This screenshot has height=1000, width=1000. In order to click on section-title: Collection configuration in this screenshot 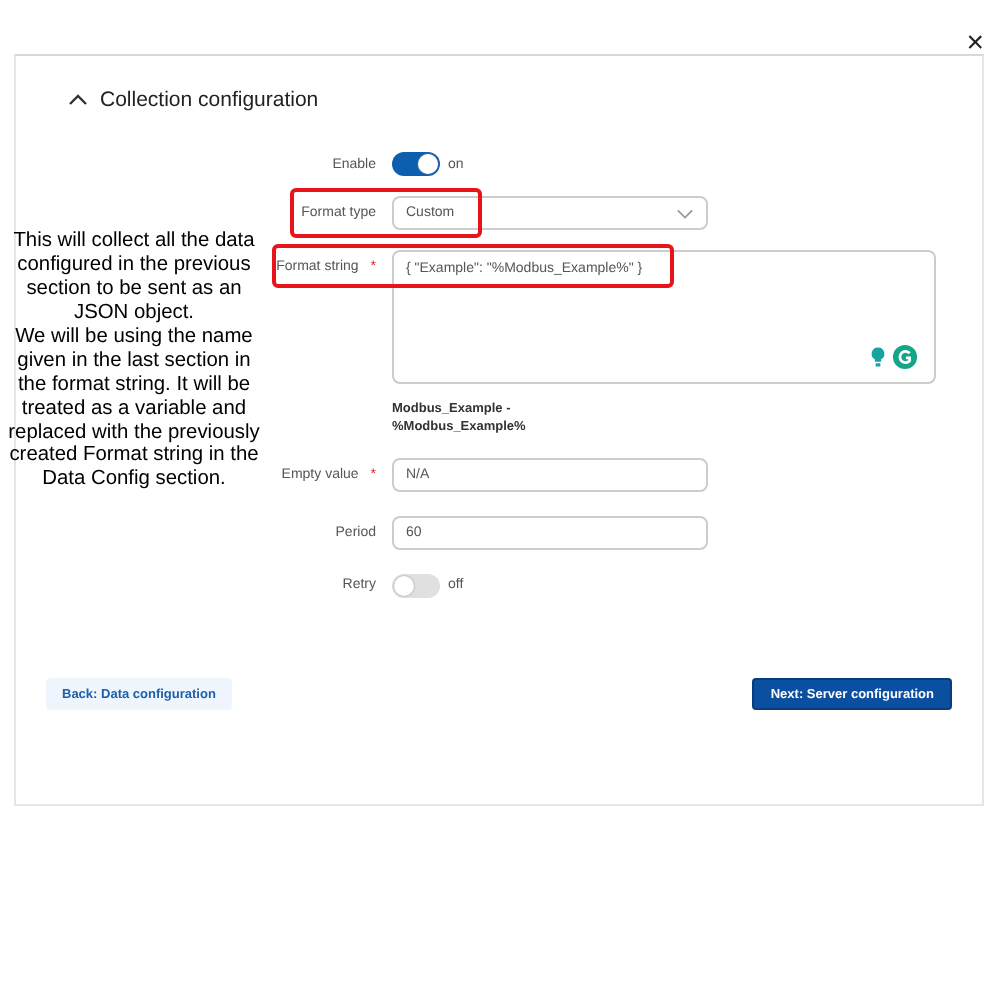, I will do `click(209, 100)`.